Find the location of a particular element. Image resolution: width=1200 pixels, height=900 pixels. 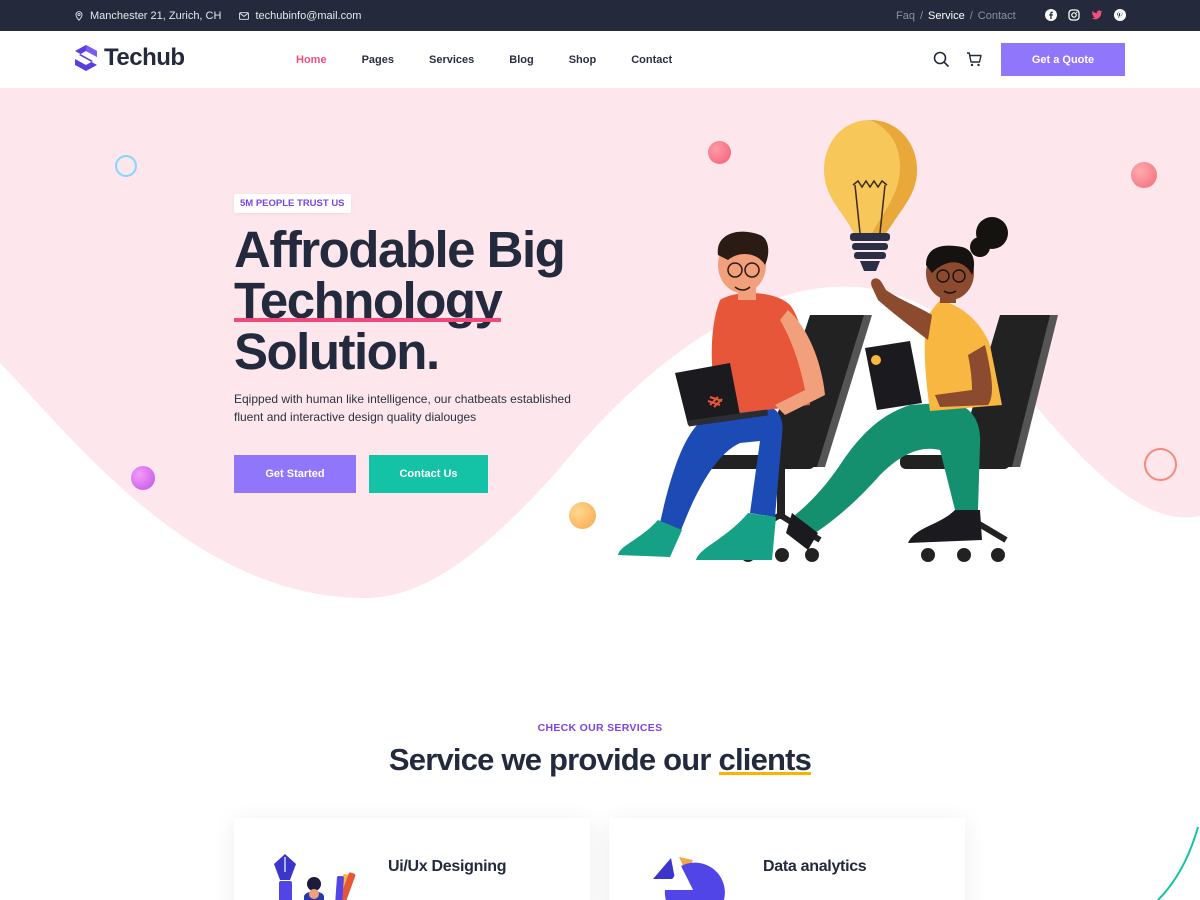

facebook-icon is located at coordinates (1051, 15).